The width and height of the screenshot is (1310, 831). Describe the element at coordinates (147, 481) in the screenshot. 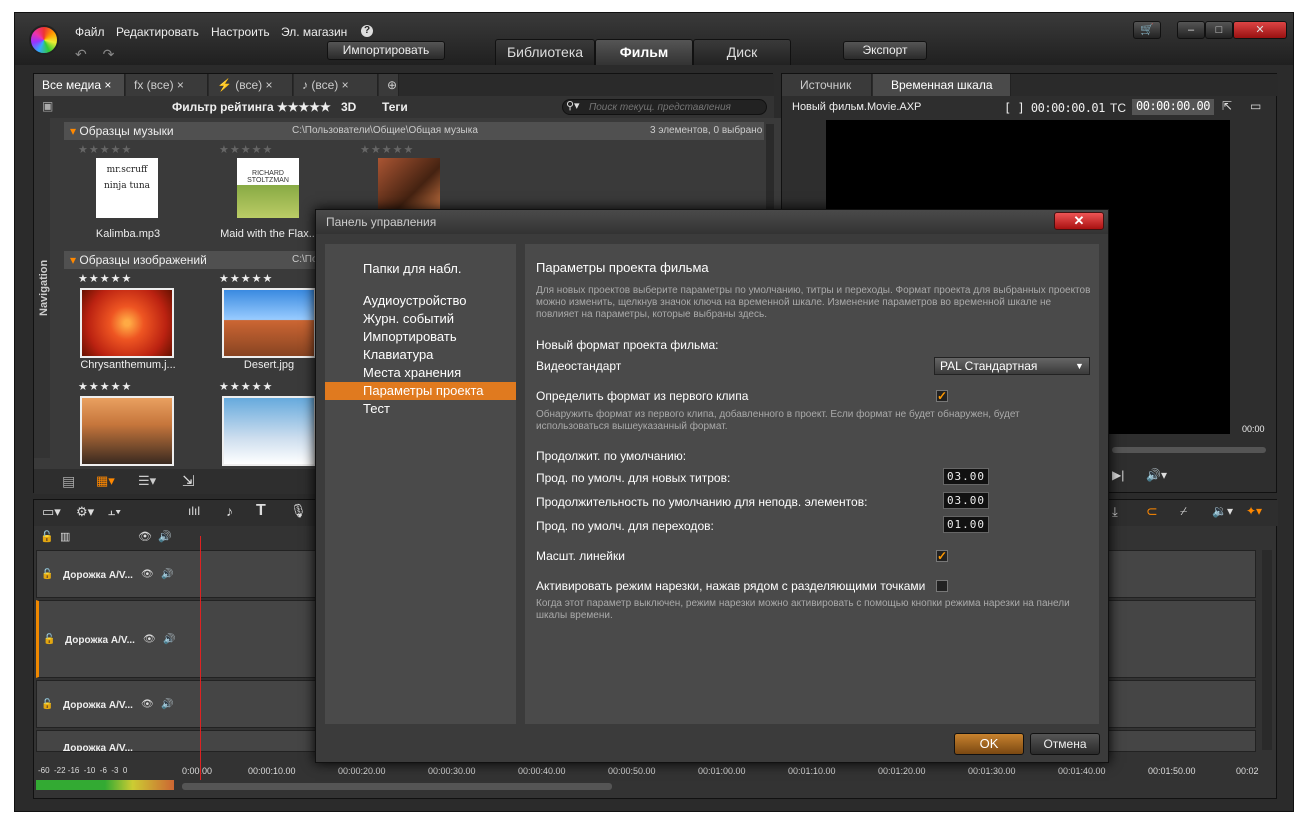

I see `list-view-icon: ☰▾` at that location.